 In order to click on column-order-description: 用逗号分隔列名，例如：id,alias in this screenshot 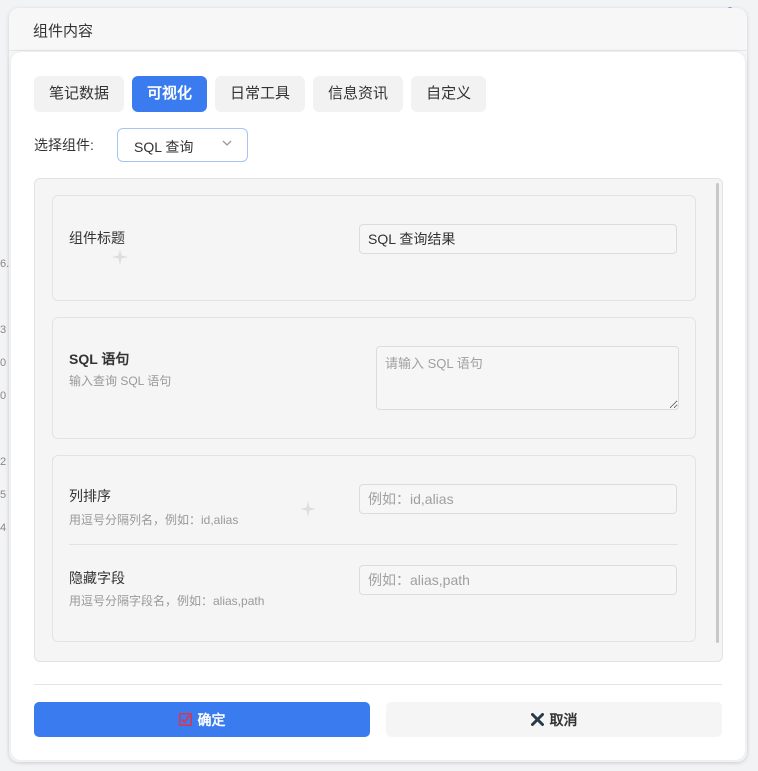, I will do `click(154, 520)`.